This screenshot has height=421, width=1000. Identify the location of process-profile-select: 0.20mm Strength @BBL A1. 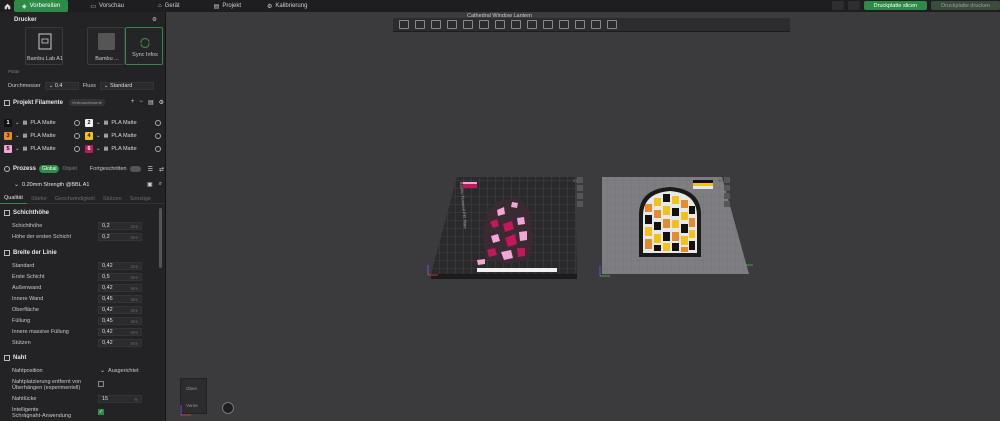
(55, 185).